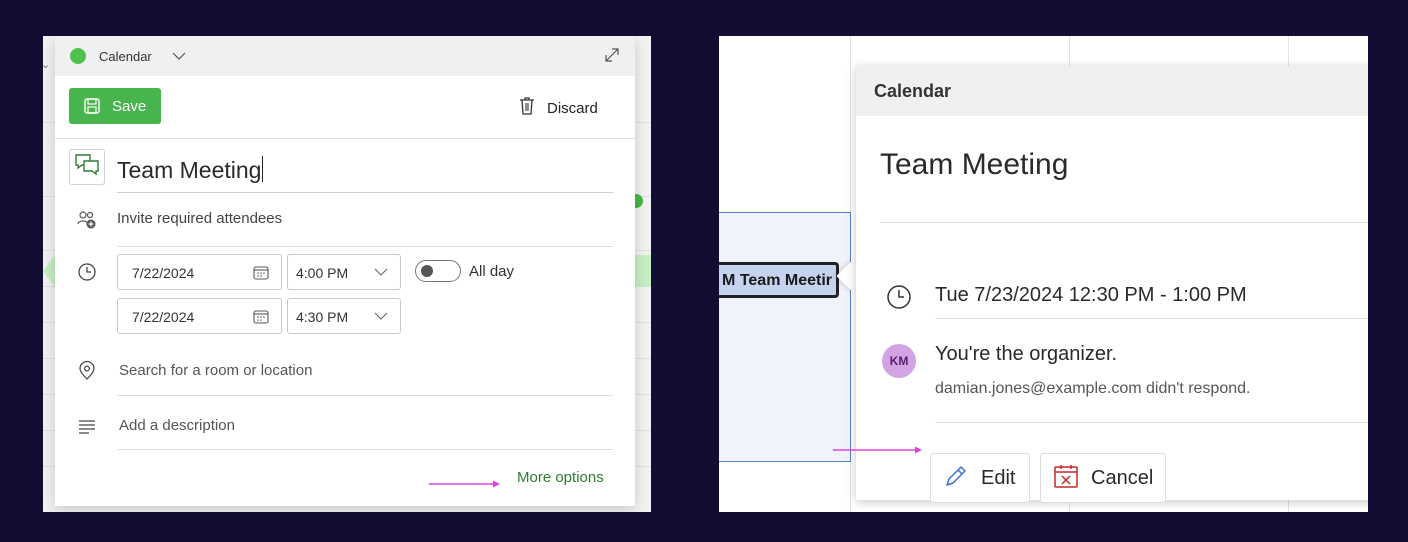 This screenshot has height=542, width=1408. I want to click on card-calendar-name: Calendar, so click(913, 91).